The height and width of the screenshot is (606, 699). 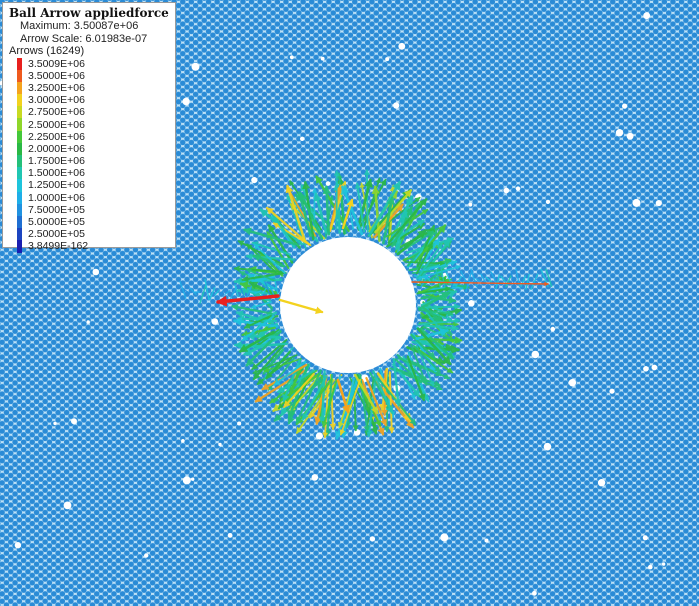 I want to click on legend-maximum: Maximum: 3.50087e+06, so click(x=79, y=26).